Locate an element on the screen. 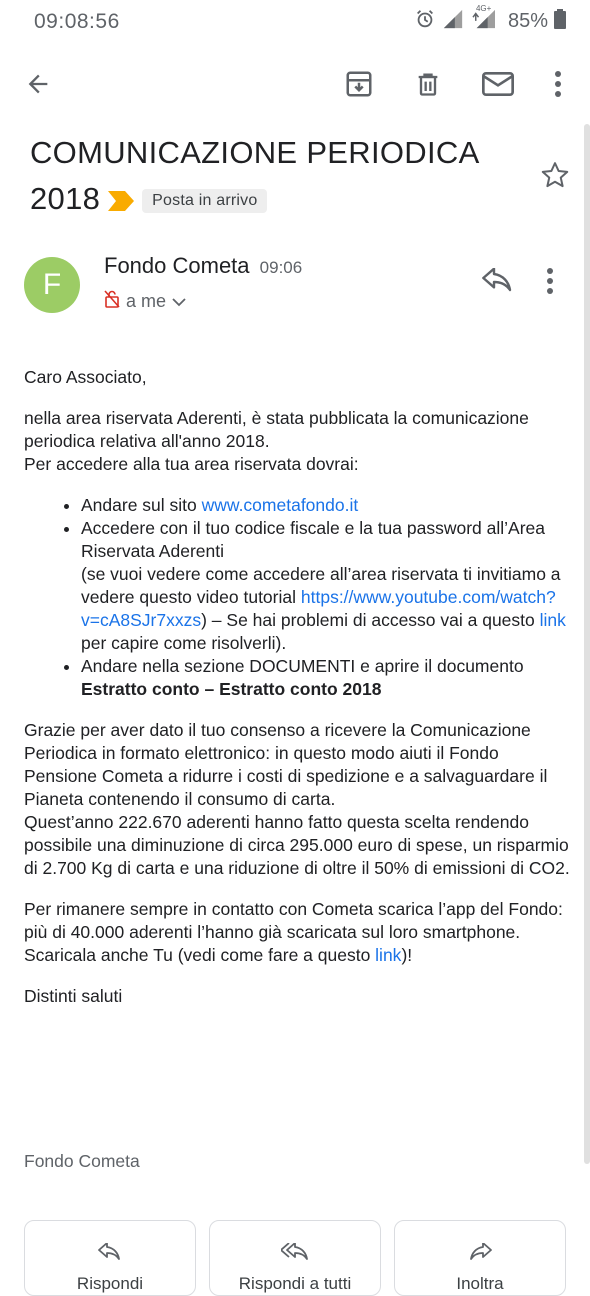  app-bar is located at coordinates (295, 83).